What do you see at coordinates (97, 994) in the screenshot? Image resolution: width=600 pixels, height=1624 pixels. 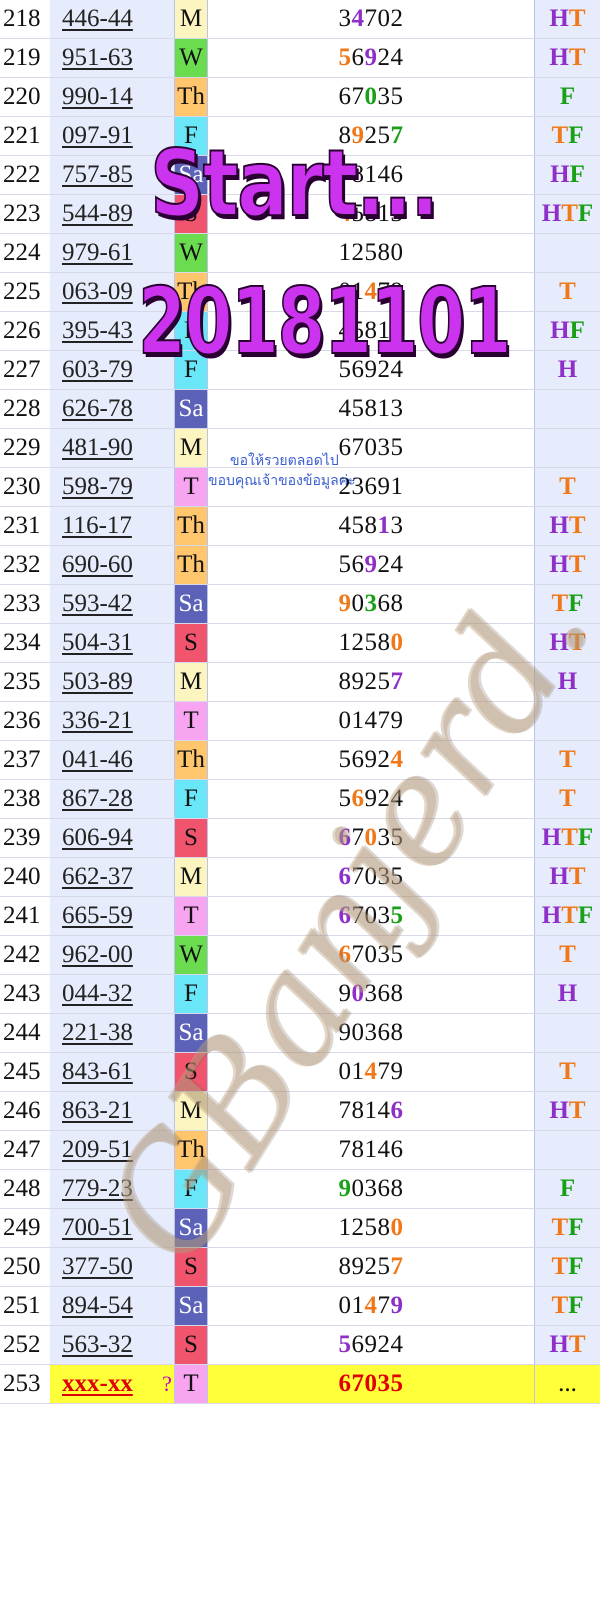 I see `code-link: 044-32` at bounding box center [97, 994].